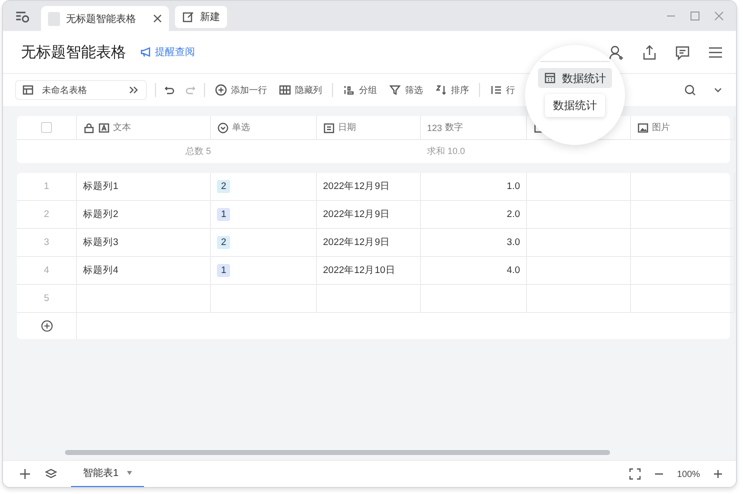 The width and height of the screenshot is (743, 494). Describe the element at coordinates (683, 128) in the screenshot. I see `column-header: 图片` at that location.